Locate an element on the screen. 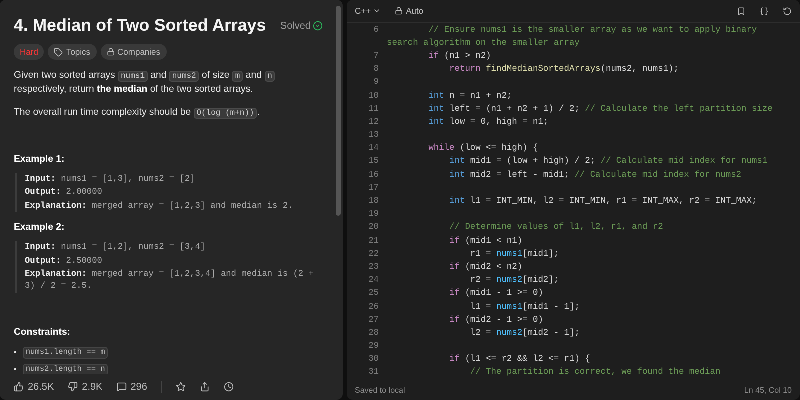 Image resolution: width=800 pixels, height=400 pixels. line-number: 22 is located at coordinates (374, 253).